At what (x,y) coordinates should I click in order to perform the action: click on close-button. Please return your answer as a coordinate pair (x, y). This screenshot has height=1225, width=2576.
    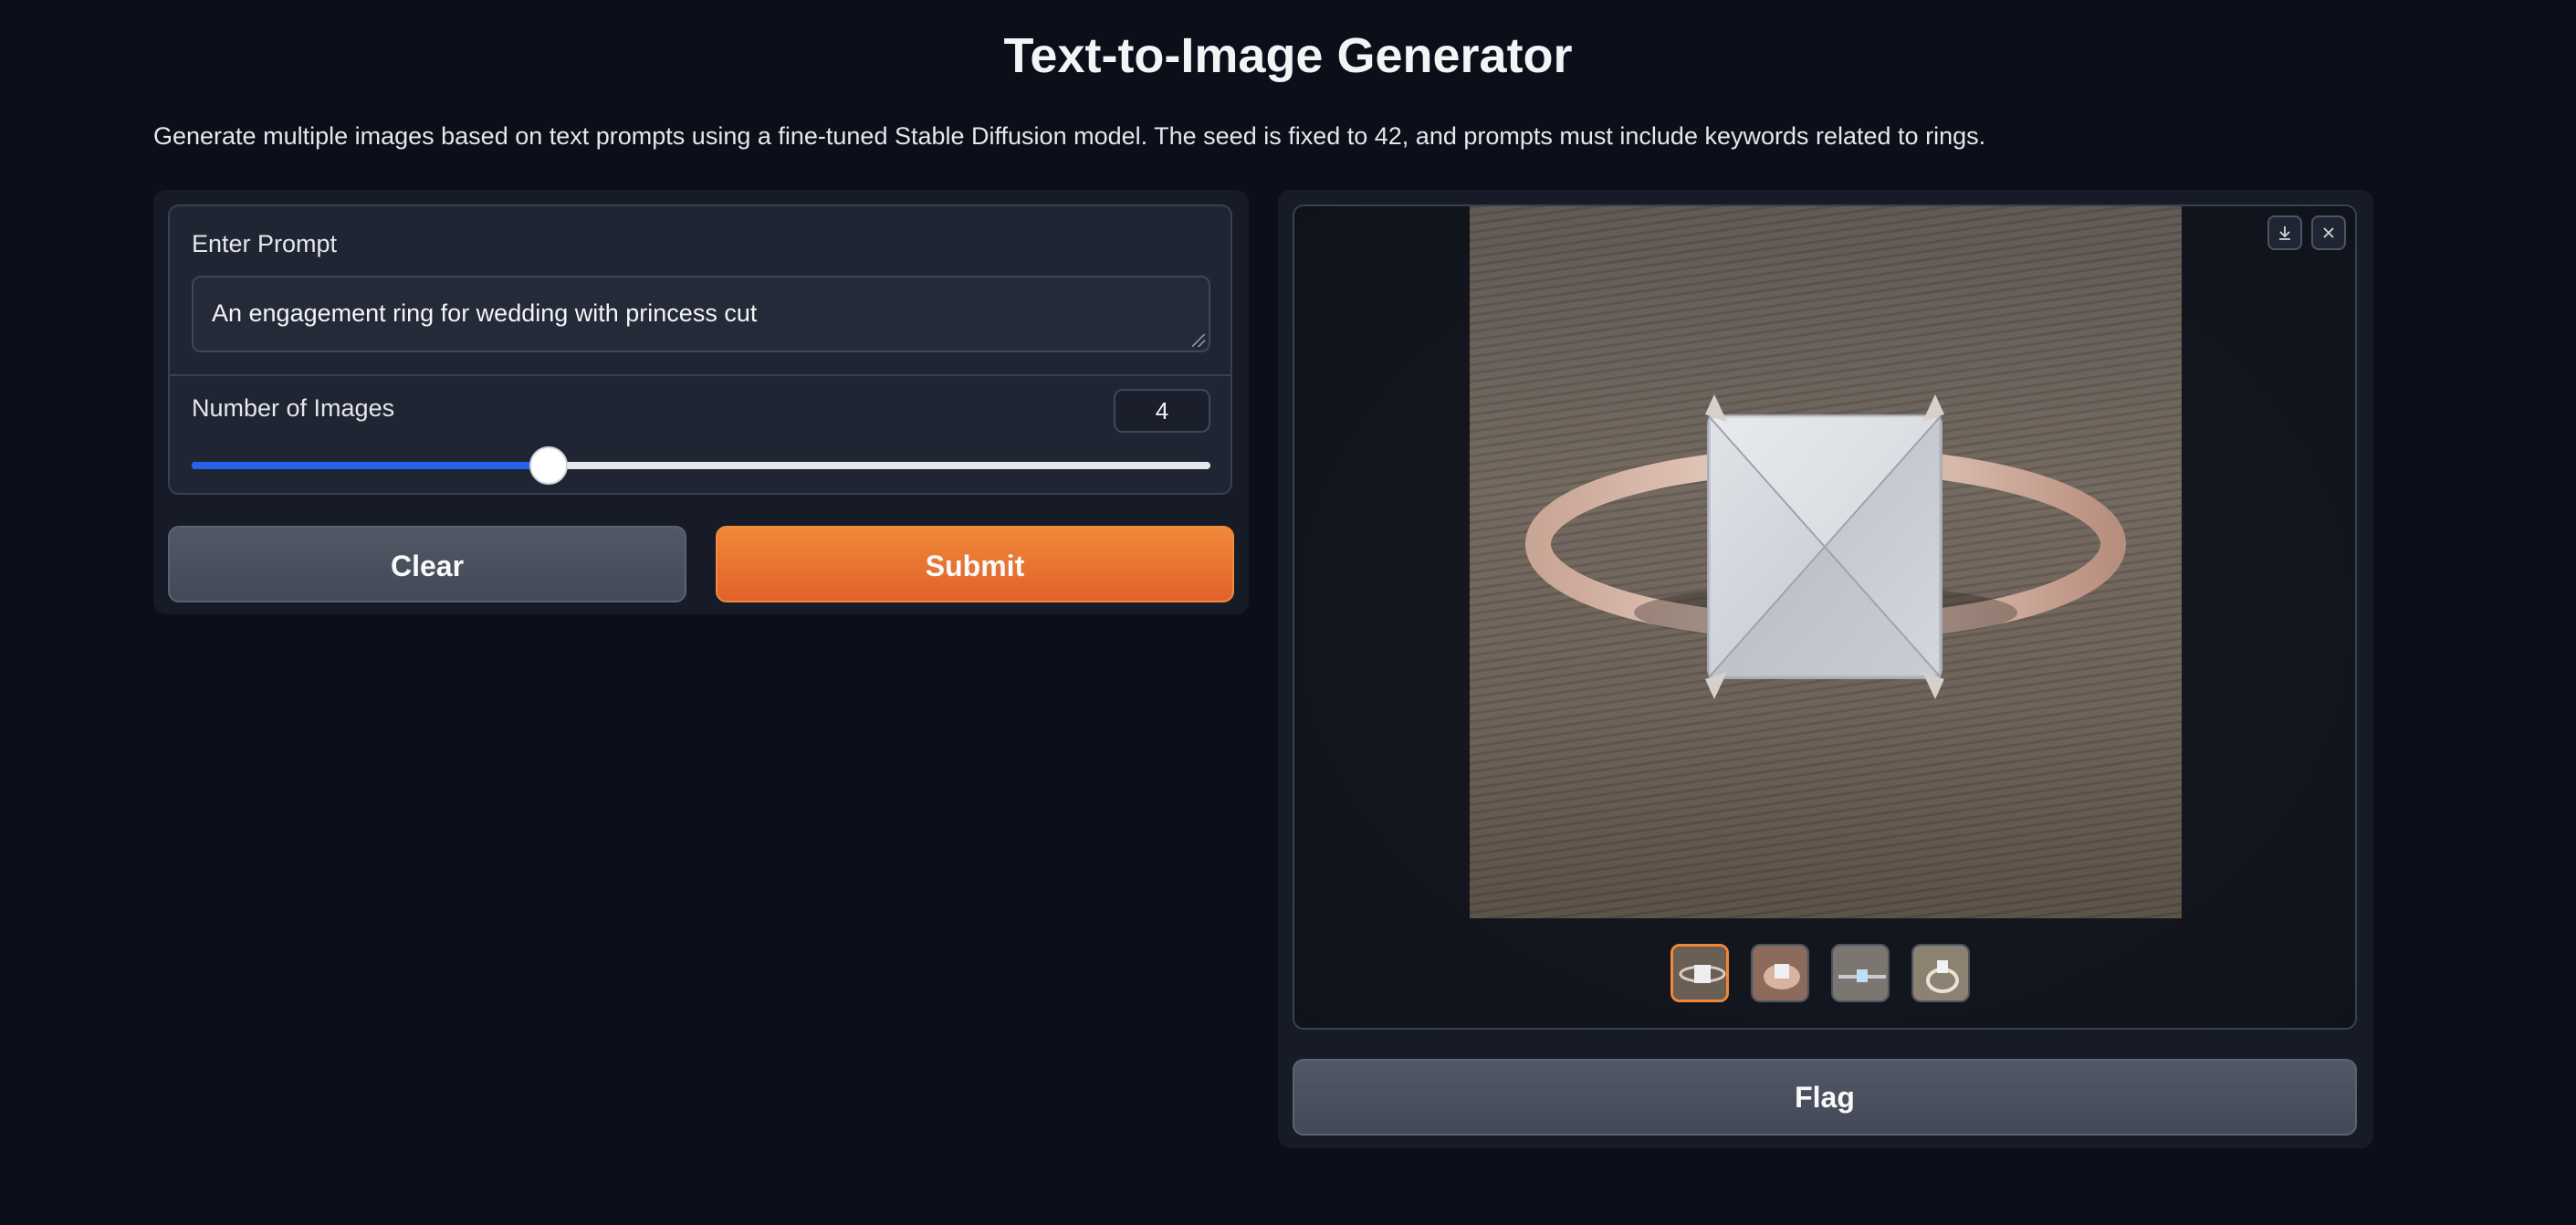
    Looking at the image, I should click on (2328, 232).